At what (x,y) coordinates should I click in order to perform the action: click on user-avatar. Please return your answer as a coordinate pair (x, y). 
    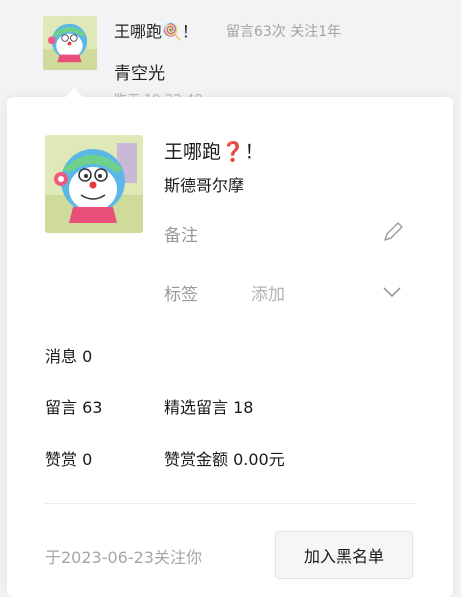
    Looking at the image, I should click on (94, 184).